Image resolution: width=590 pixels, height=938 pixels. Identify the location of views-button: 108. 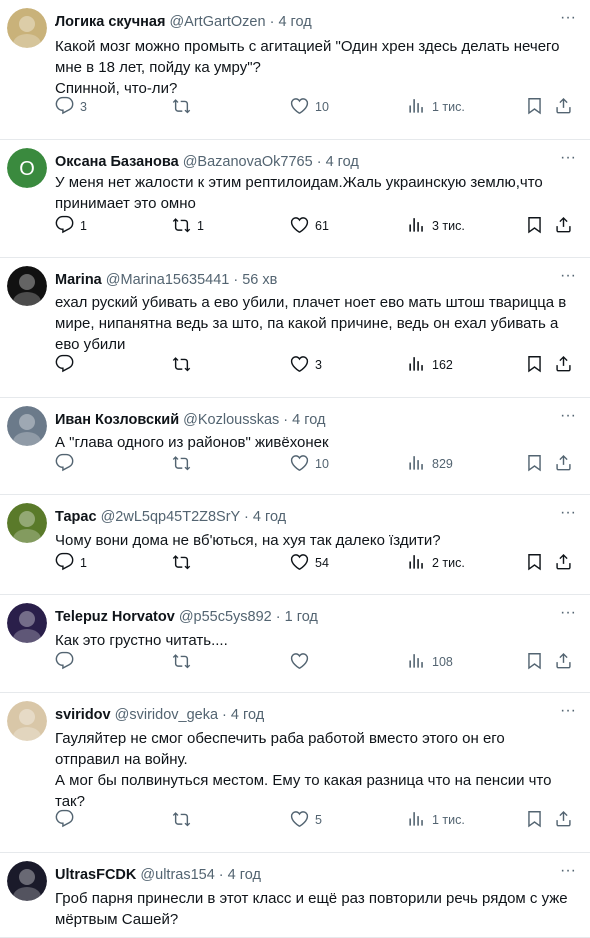
(430, 662).